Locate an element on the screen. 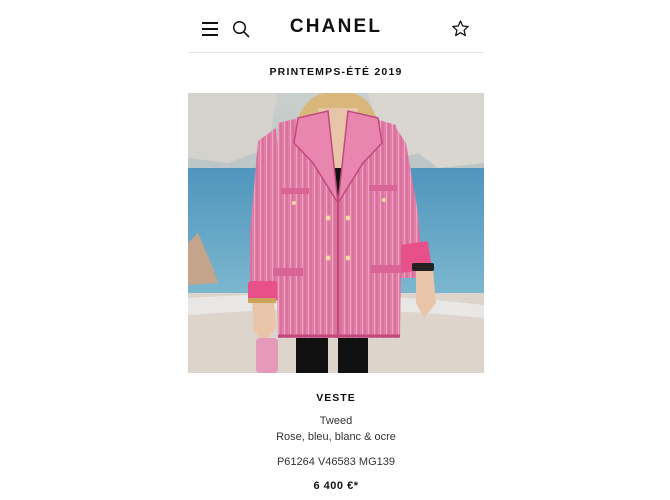 The height and width of the screenshot is (500, 670). product-price: 6 400 €* is located at coordinates (336, 486).